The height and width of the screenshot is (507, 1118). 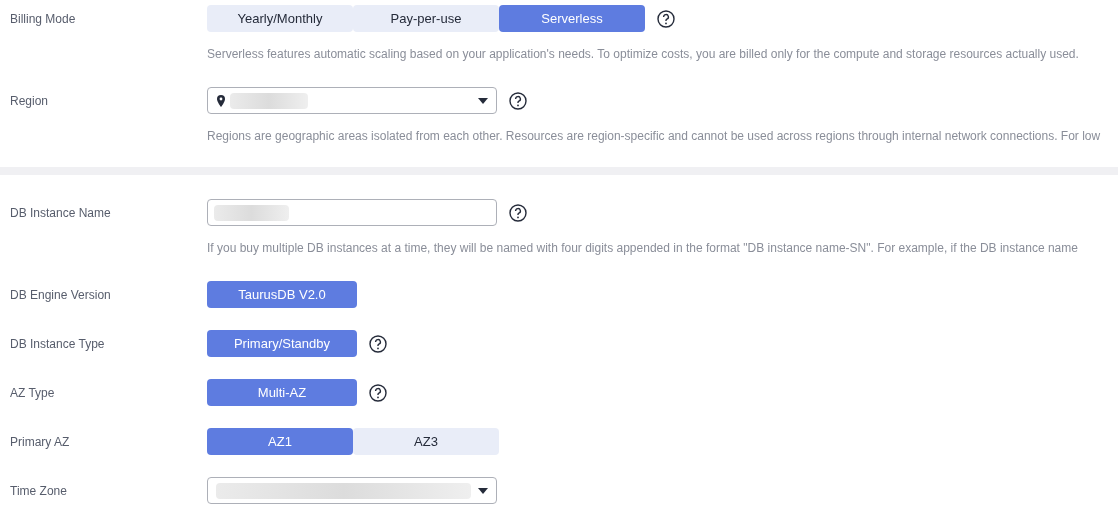 I want to click on field-label: AZ Type, so click(x=32, y=393).